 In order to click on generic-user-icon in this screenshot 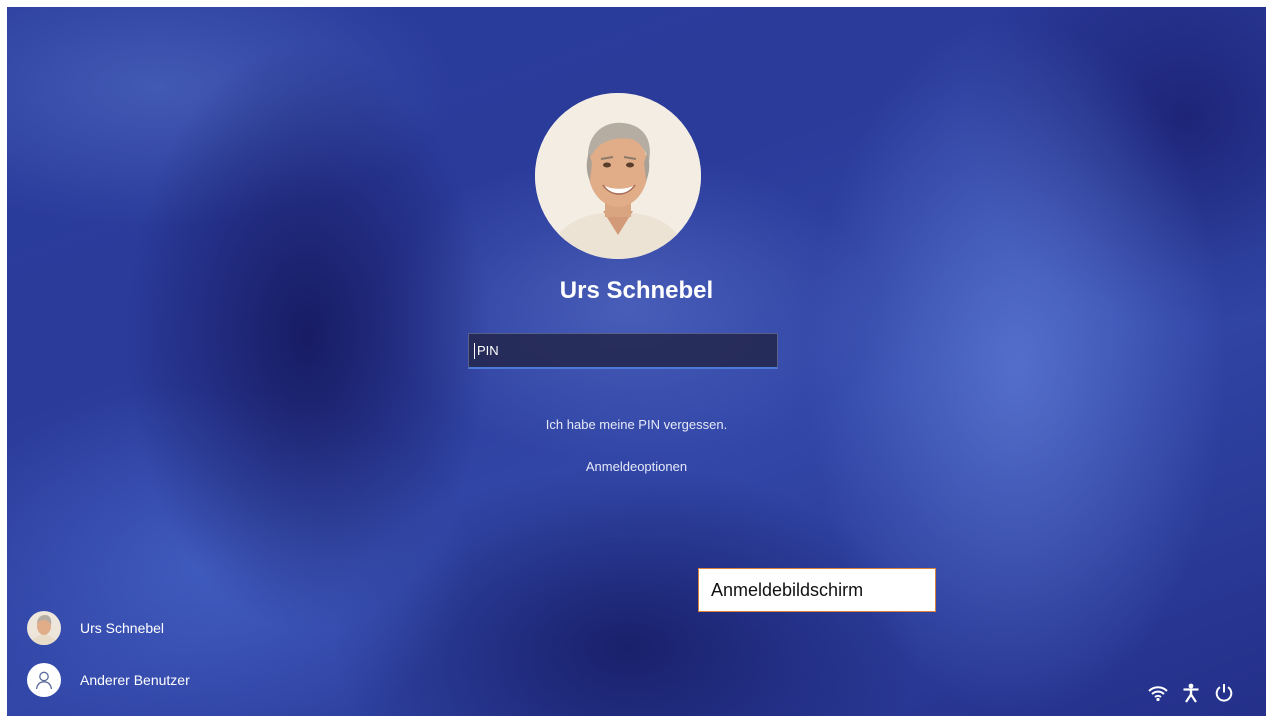, I will do `click(44, 680)`.